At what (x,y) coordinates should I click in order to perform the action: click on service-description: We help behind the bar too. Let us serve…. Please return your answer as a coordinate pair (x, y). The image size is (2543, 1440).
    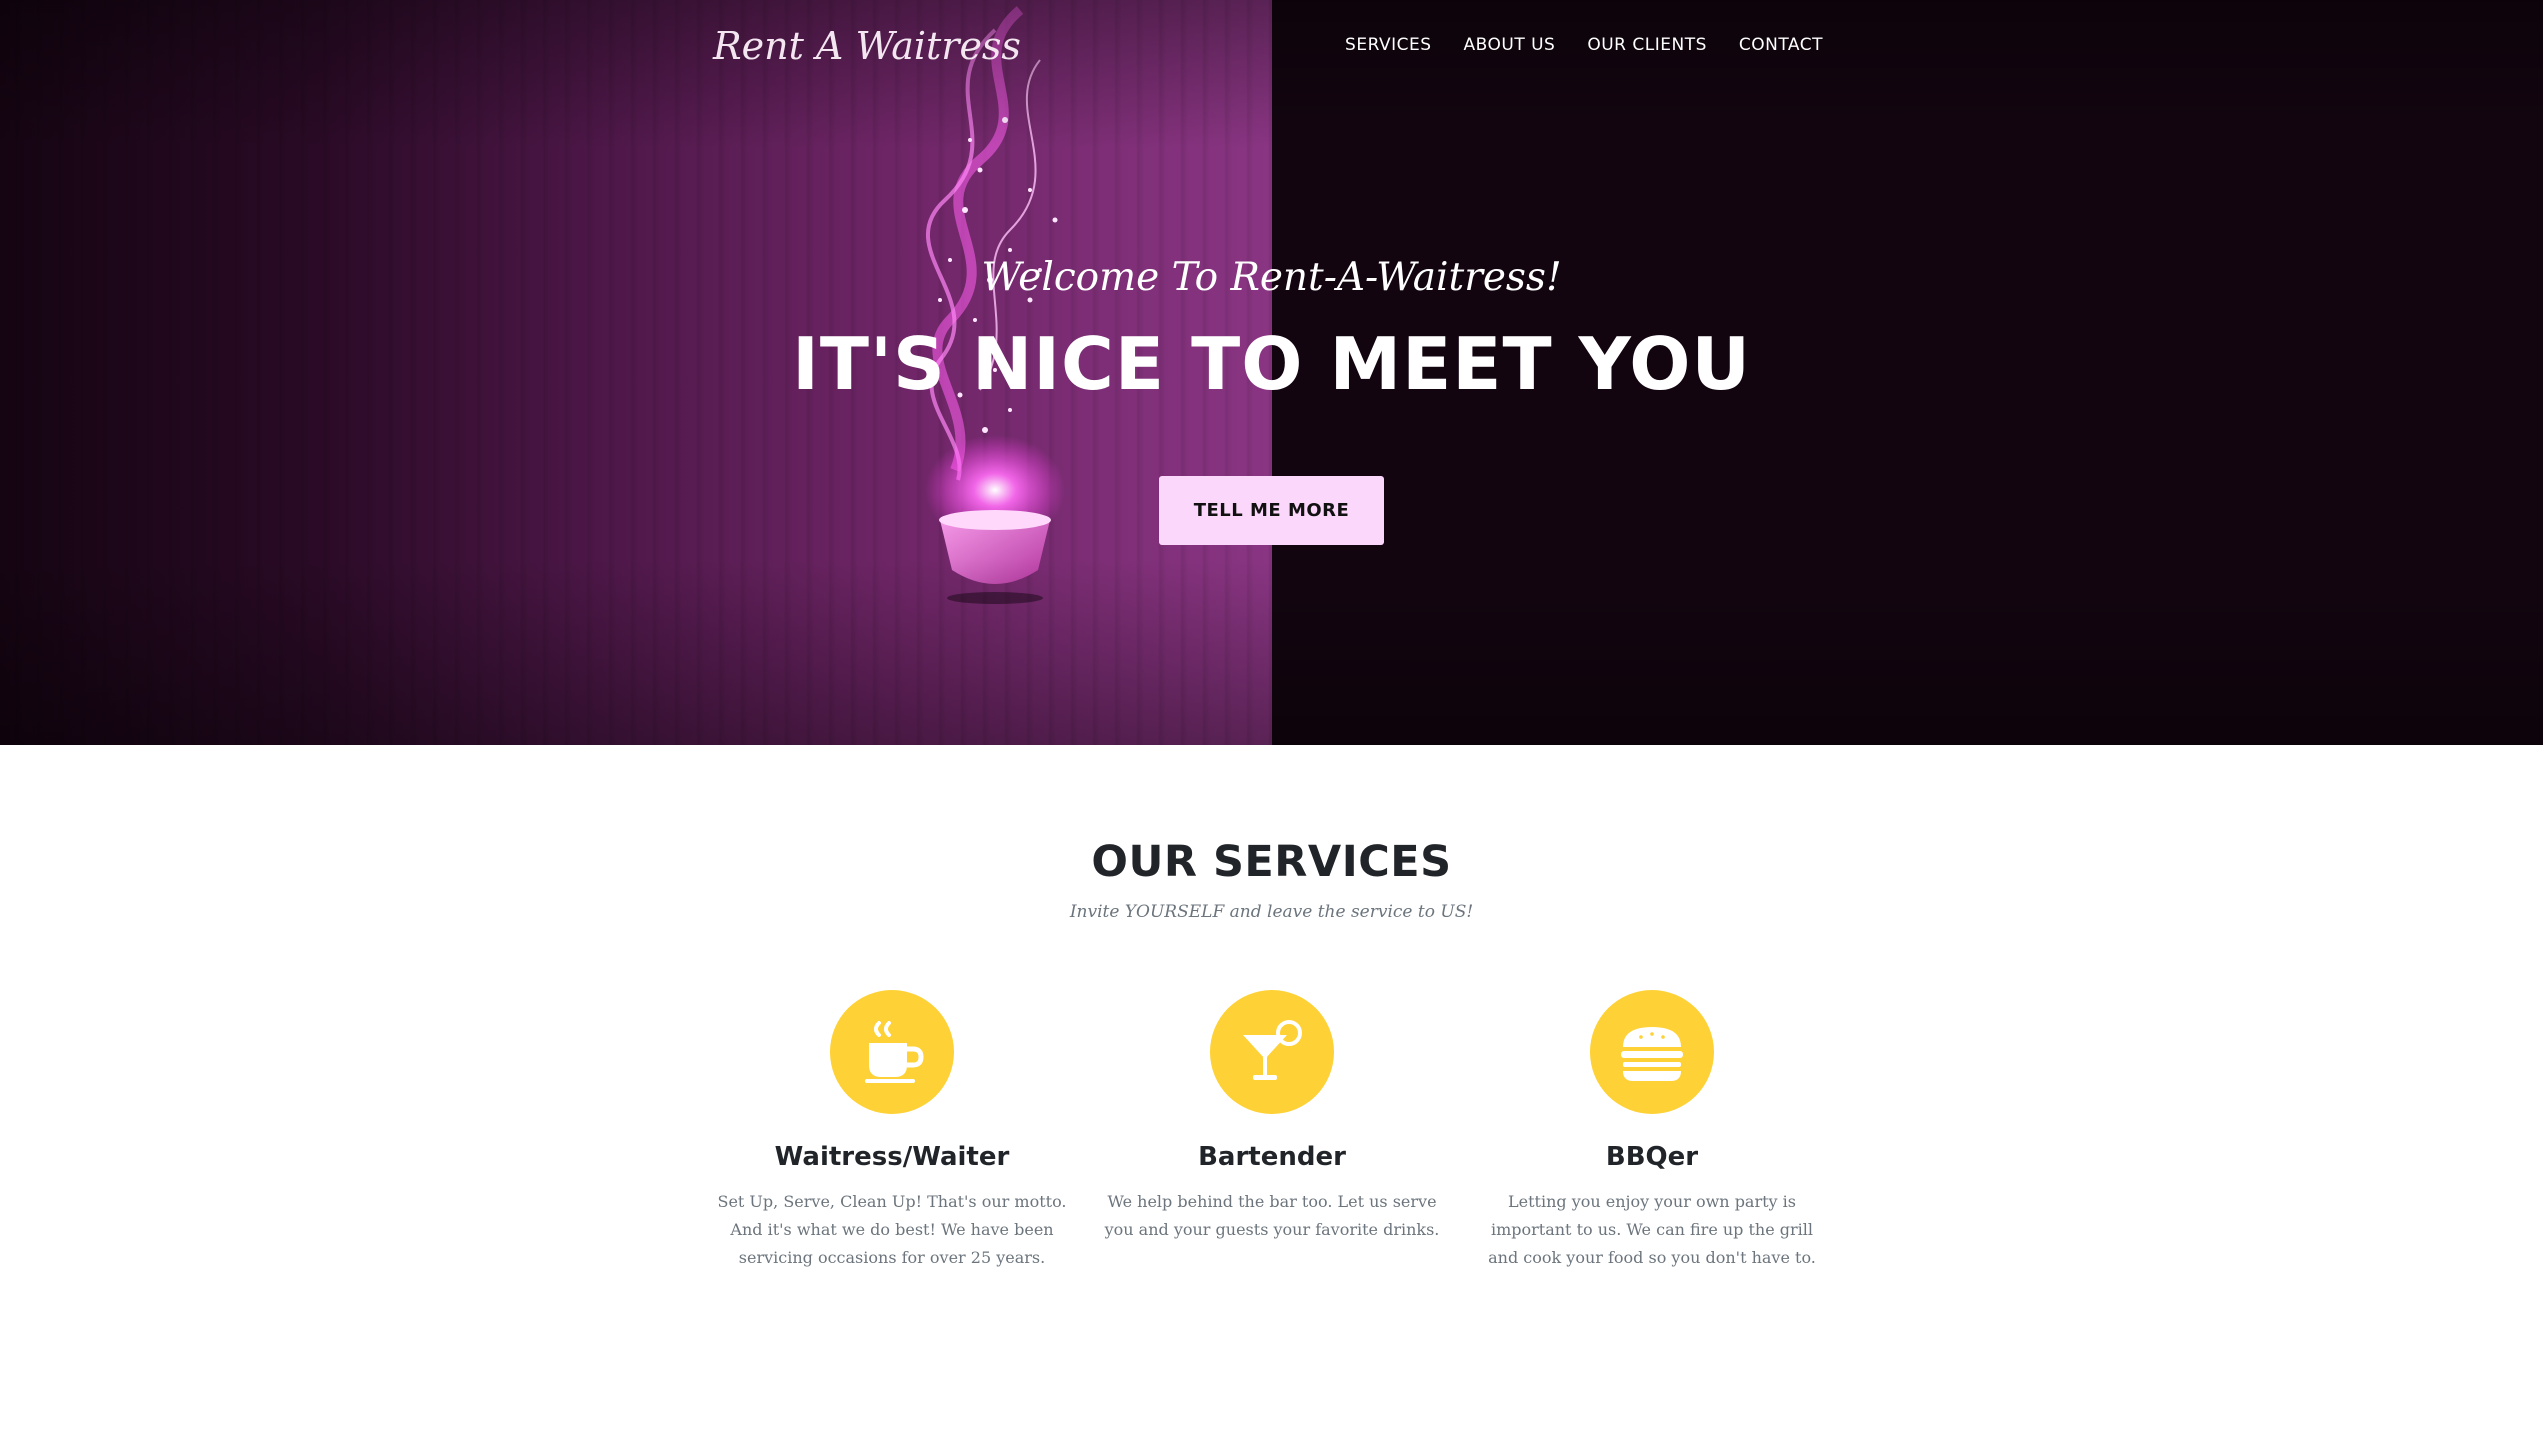
    Looking at the image, I should click on (1272, 1215).